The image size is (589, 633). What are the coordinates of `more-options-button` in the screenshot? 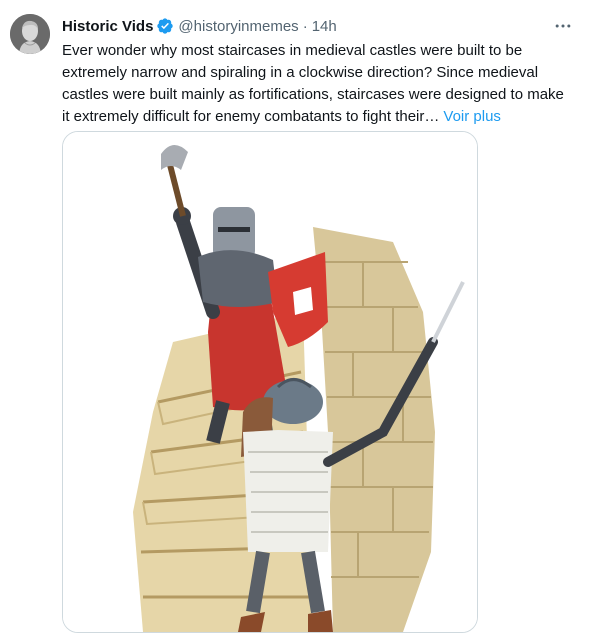 It's located at (563, 26).